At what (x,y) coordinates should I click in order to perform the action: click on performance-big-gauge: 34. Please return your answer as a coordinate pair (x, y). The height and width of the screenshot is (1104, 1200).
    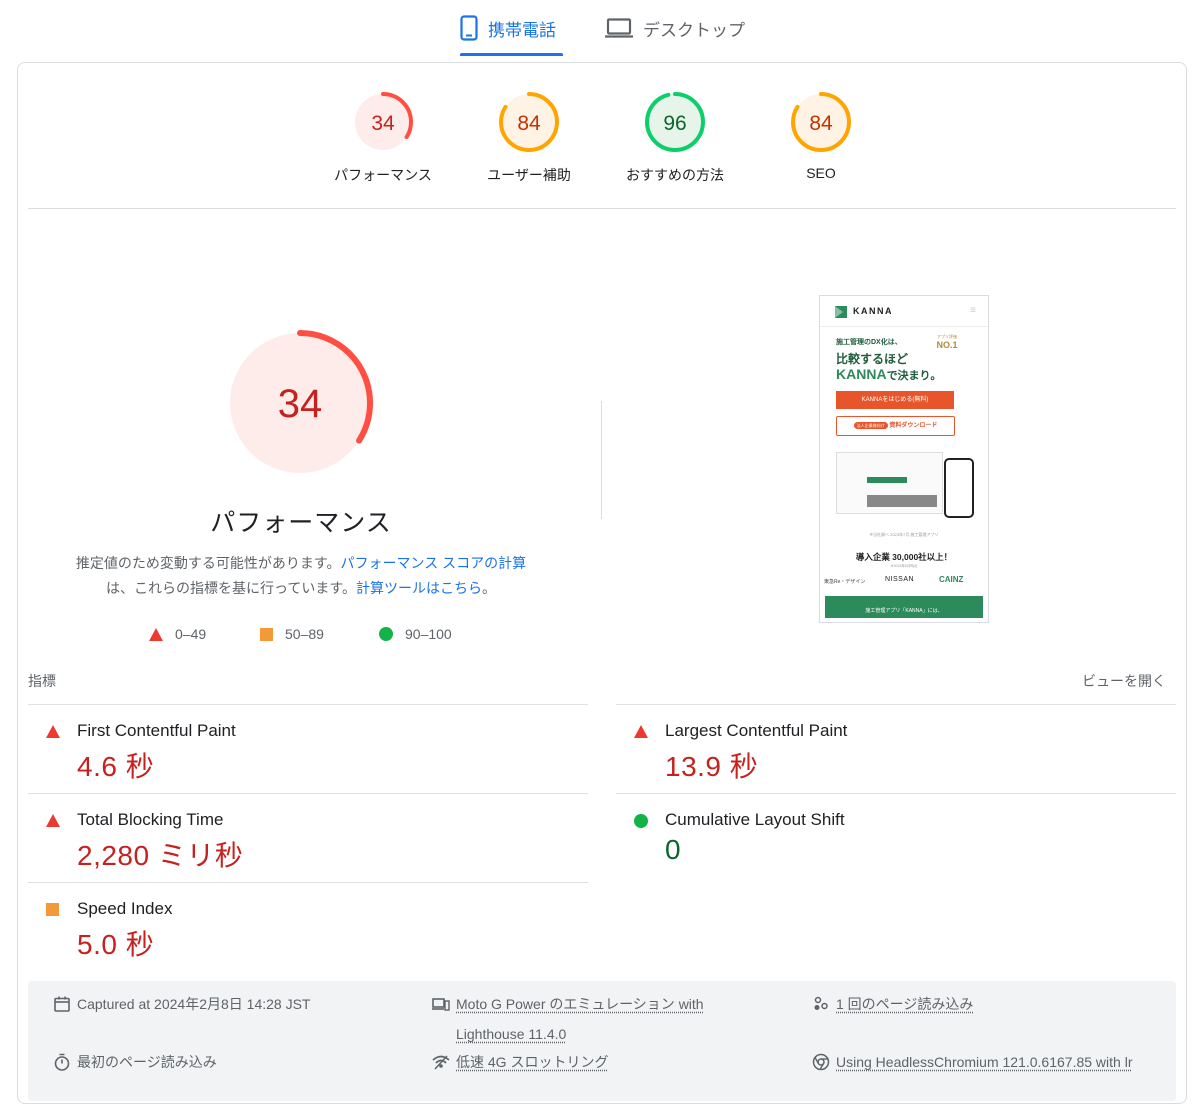
    Looking at the image, I should click on (300, 403).